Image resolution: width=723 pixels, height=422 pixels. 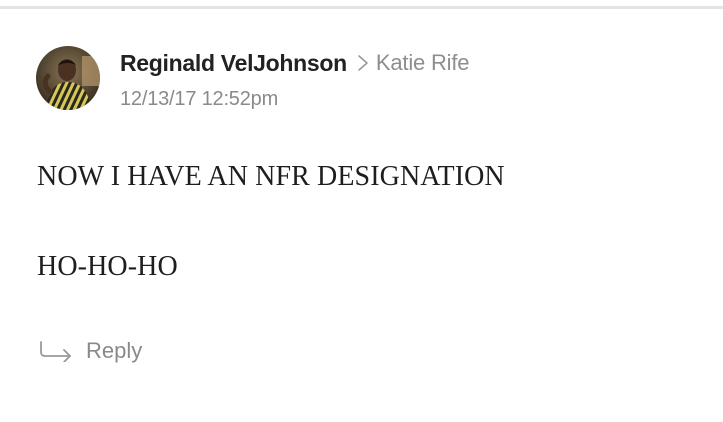 I want to click on comment-header: Reginald VelJohnson Katie Rife, so click(x=294, y=63).